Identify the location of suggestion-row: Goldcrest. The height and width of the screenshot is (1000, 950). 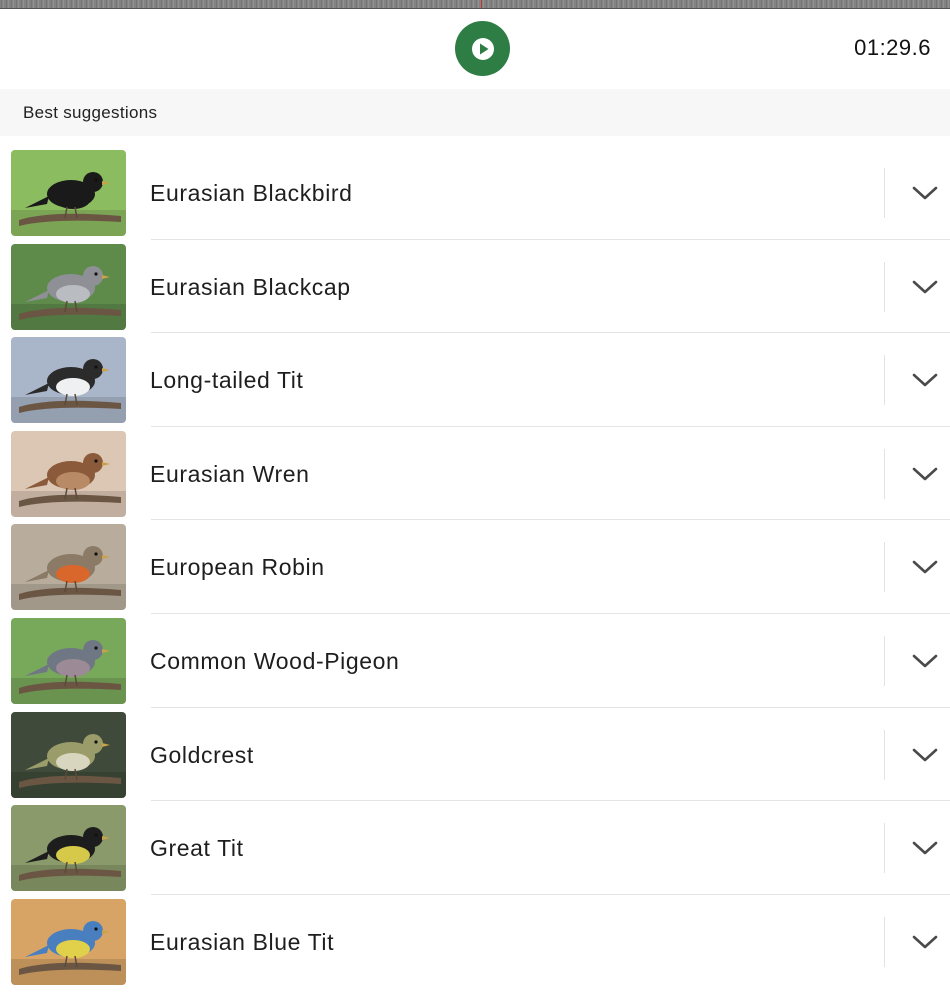
(475, 750).